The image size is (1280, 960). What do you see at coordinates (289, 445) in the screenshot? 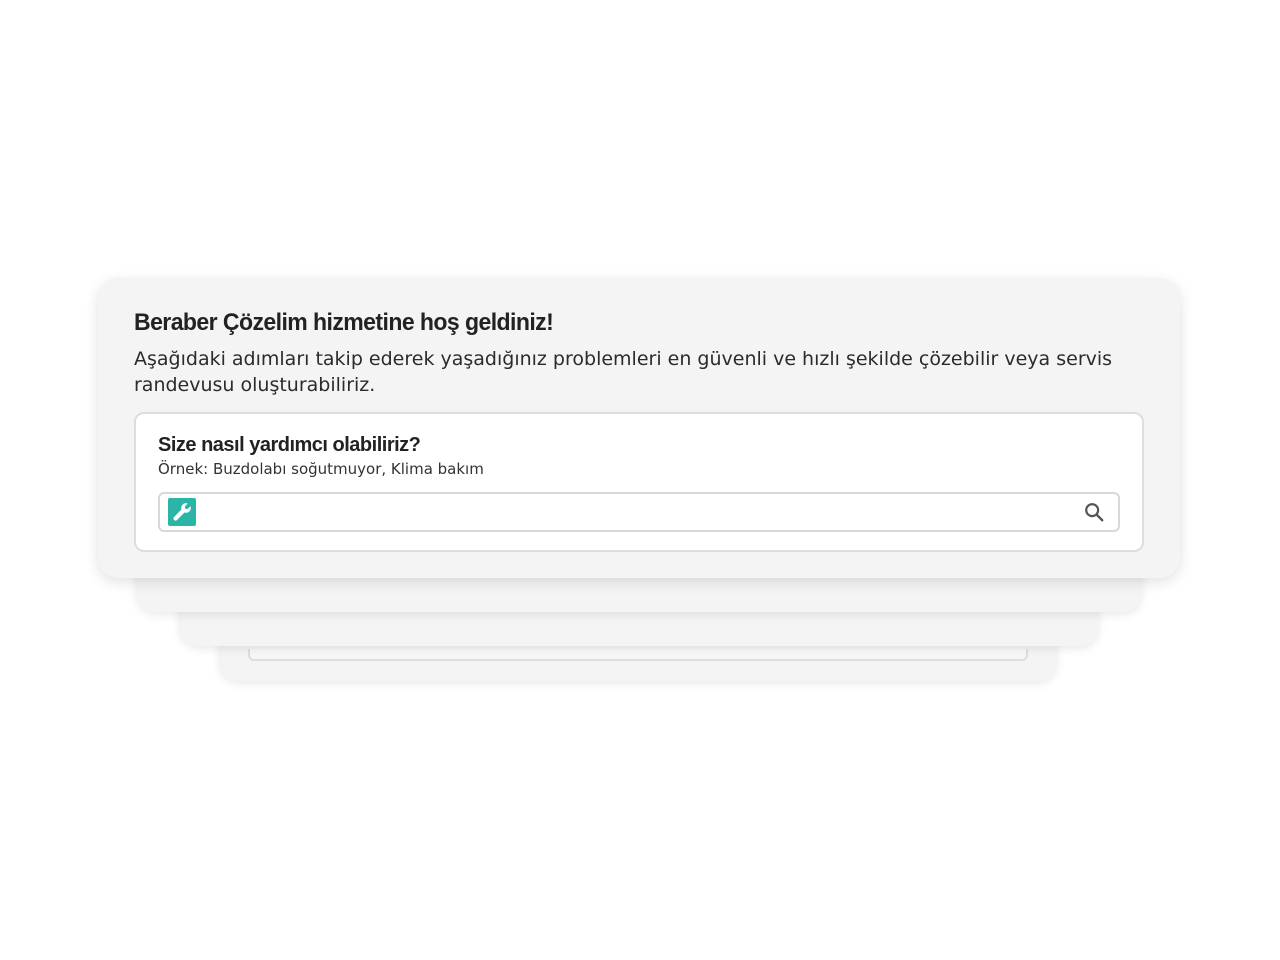
I see `search-heading: Size nasıl yardımcı olabiliriz?` at bounding box center [289, 445].